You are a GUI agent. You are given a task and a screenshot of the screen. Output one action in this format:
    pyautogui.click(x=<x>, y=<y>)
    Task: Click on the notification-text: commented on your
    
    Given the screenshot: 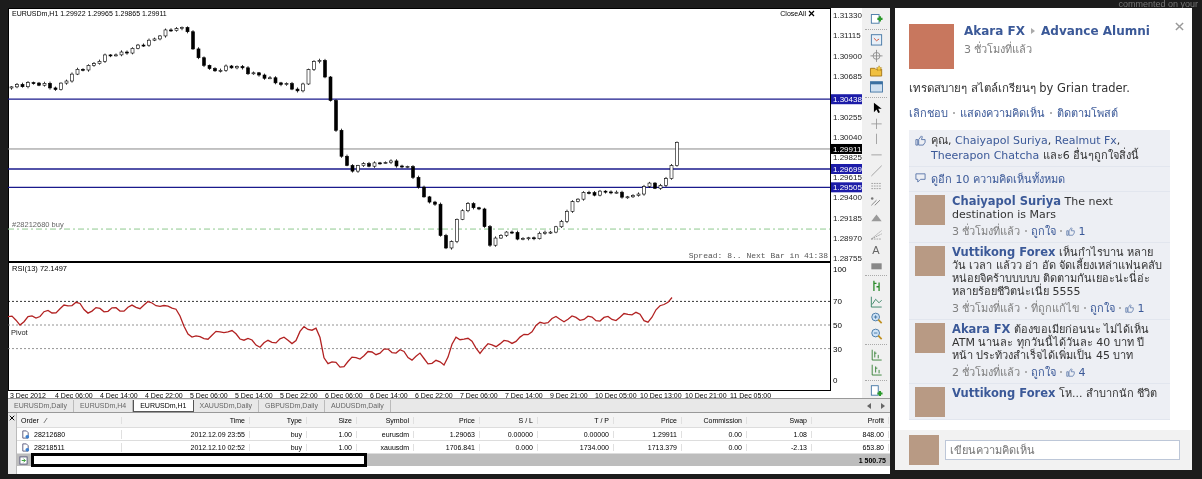 What is the action you would take?
    pyautogui.click(x=1158, y=4)
    